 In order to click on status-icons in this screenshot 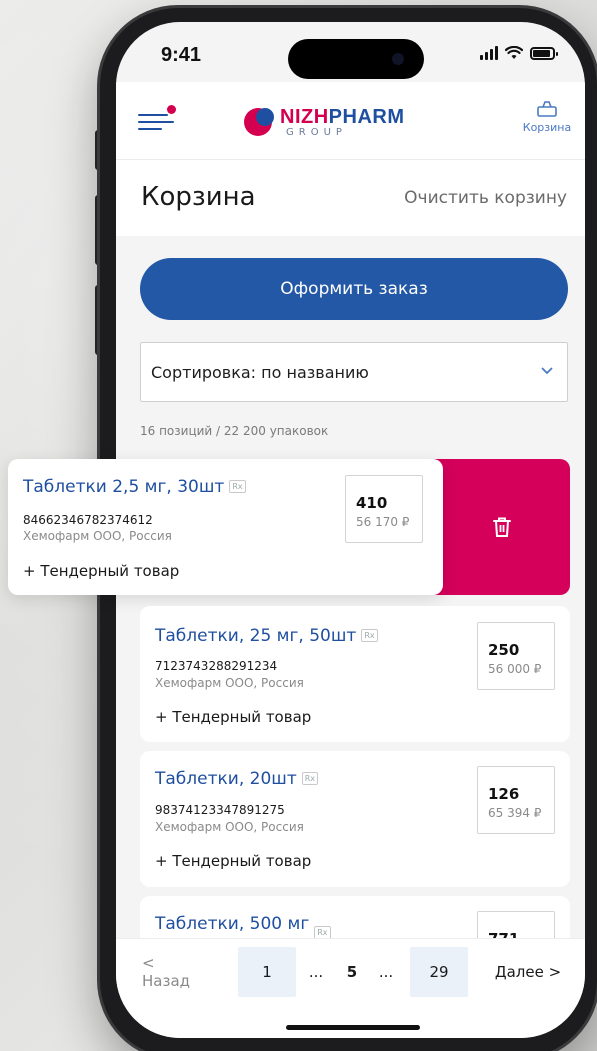, I will do `click(519, 53)`.